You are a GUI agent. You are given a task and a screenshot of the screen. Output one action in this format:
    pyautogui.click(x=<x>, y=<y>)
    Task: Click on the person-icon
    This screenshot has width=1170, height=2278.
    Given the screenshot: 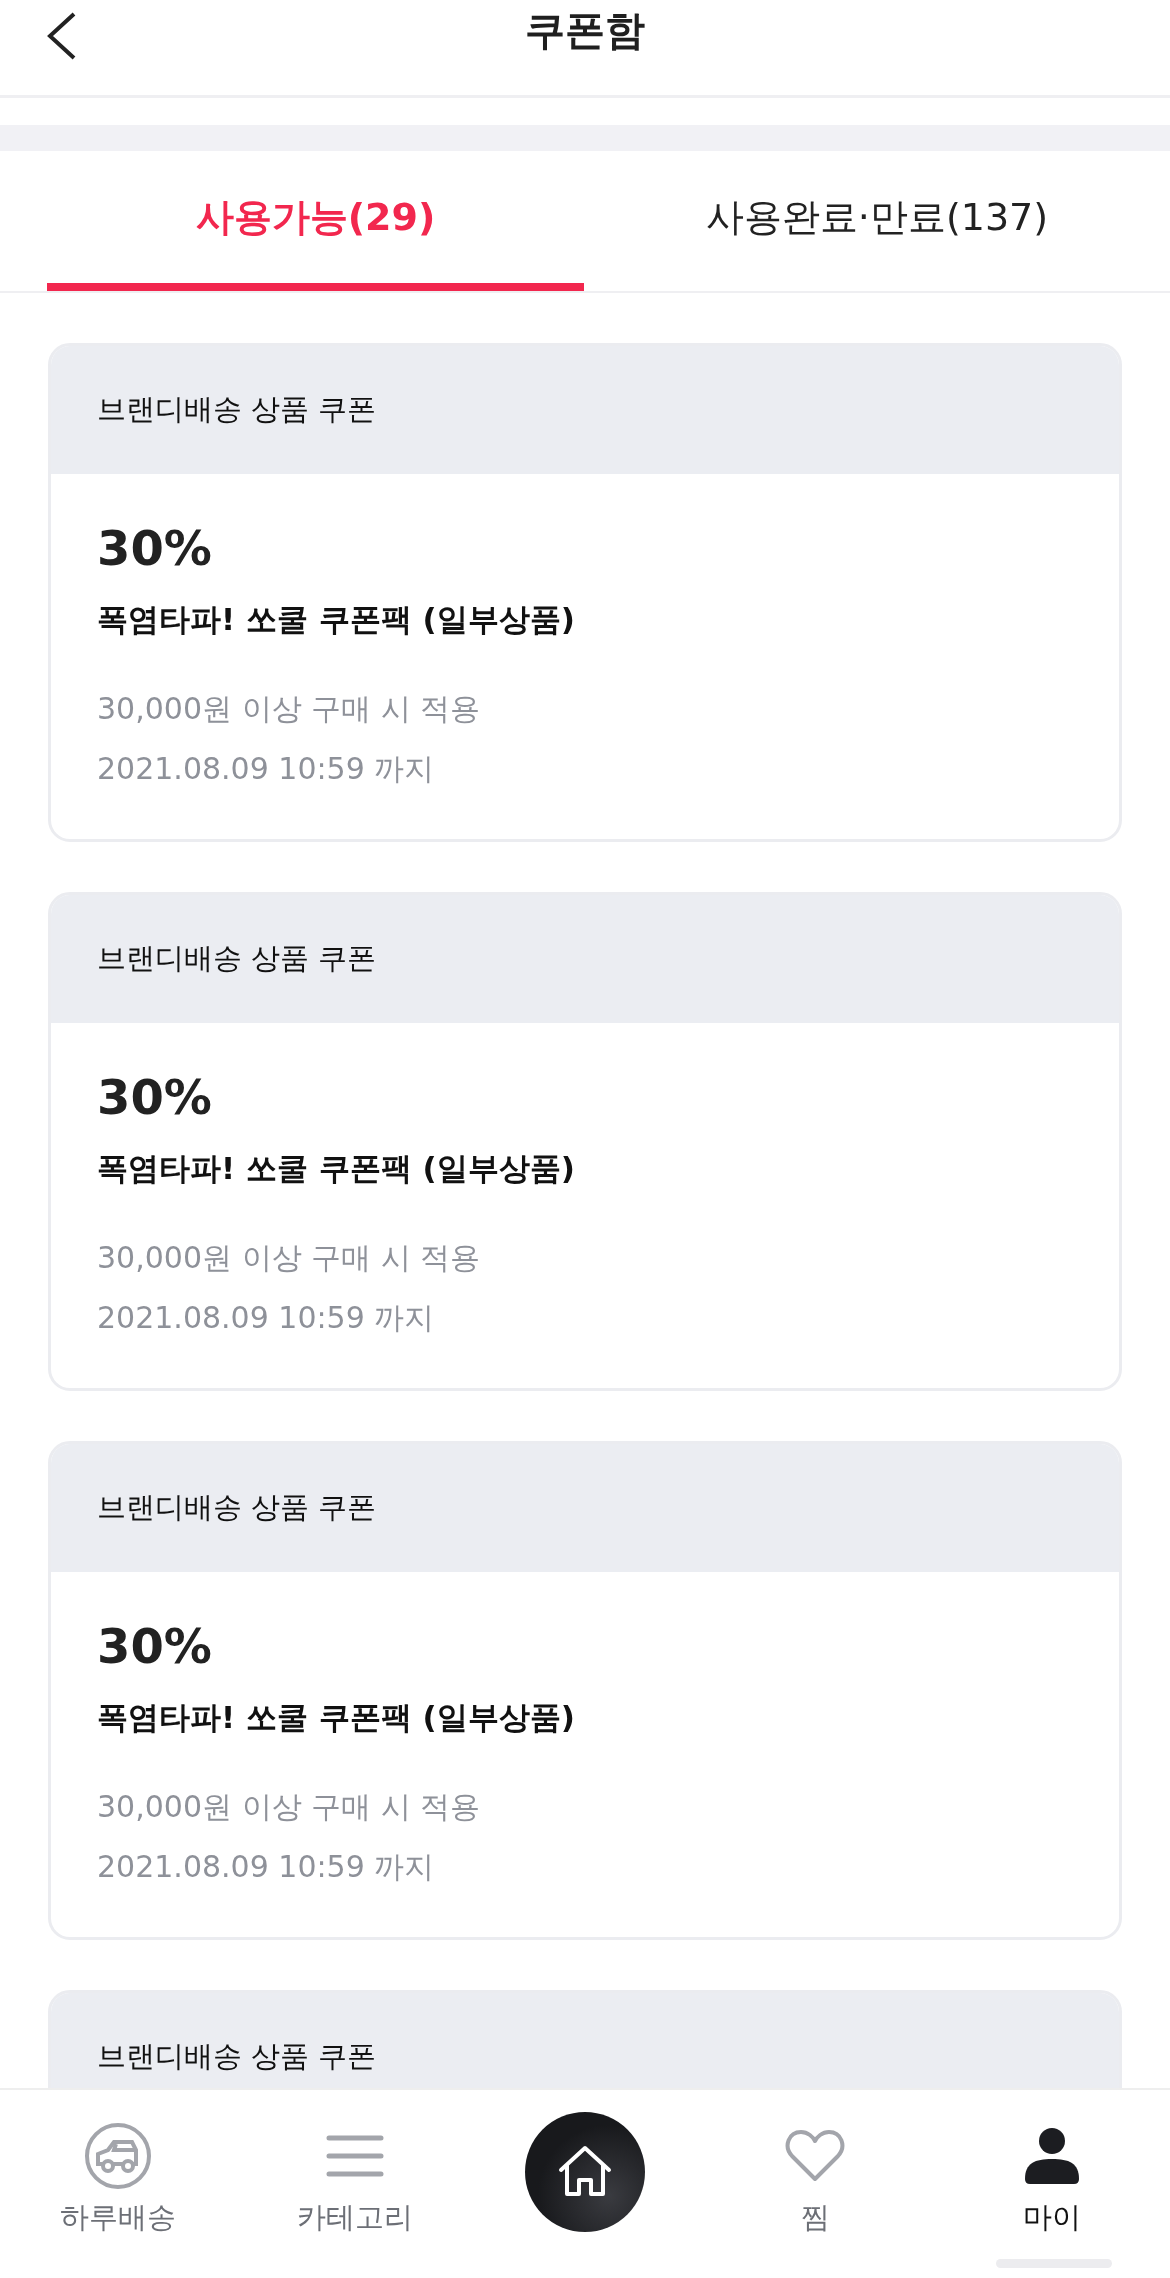 What is the action you would take?
    pyautogui.click(x=1051, y=2156)
    